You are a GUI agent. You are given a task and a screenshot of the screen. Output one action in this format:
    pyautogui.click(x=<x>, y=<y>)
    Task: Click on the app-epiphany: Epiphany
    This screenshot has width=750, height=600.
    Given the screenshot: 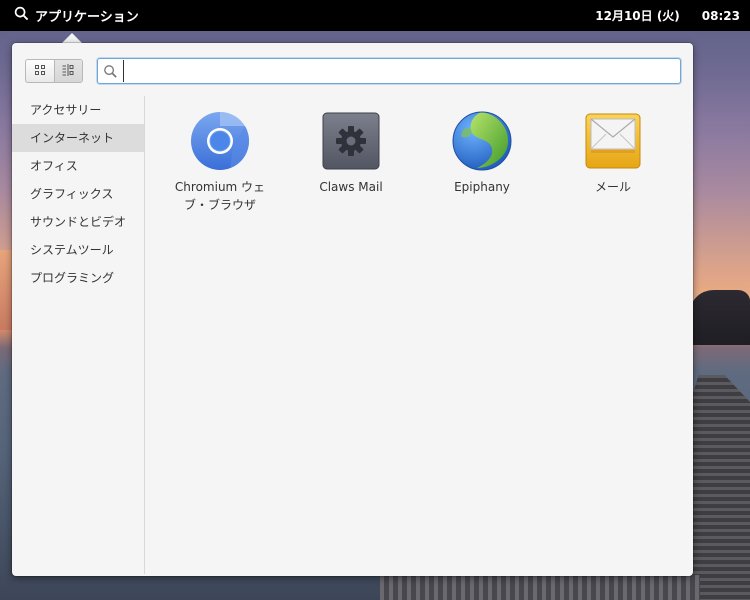 What is the action you would take?
    pyautogui.click(x=482, y=153)
    